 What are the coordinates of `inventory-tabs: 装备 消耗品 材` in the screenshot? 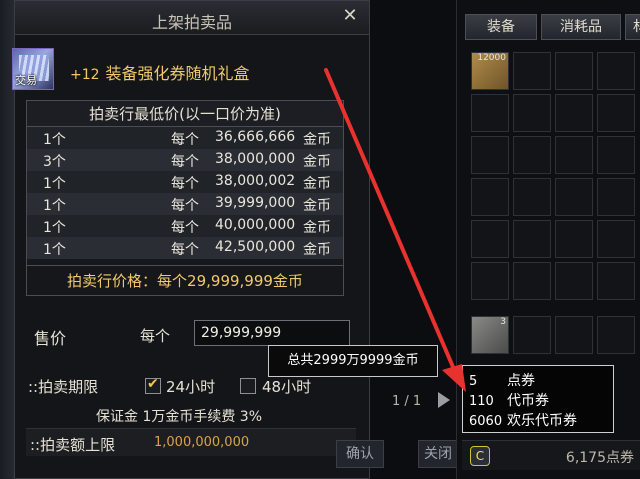 It's located at (552, 27).